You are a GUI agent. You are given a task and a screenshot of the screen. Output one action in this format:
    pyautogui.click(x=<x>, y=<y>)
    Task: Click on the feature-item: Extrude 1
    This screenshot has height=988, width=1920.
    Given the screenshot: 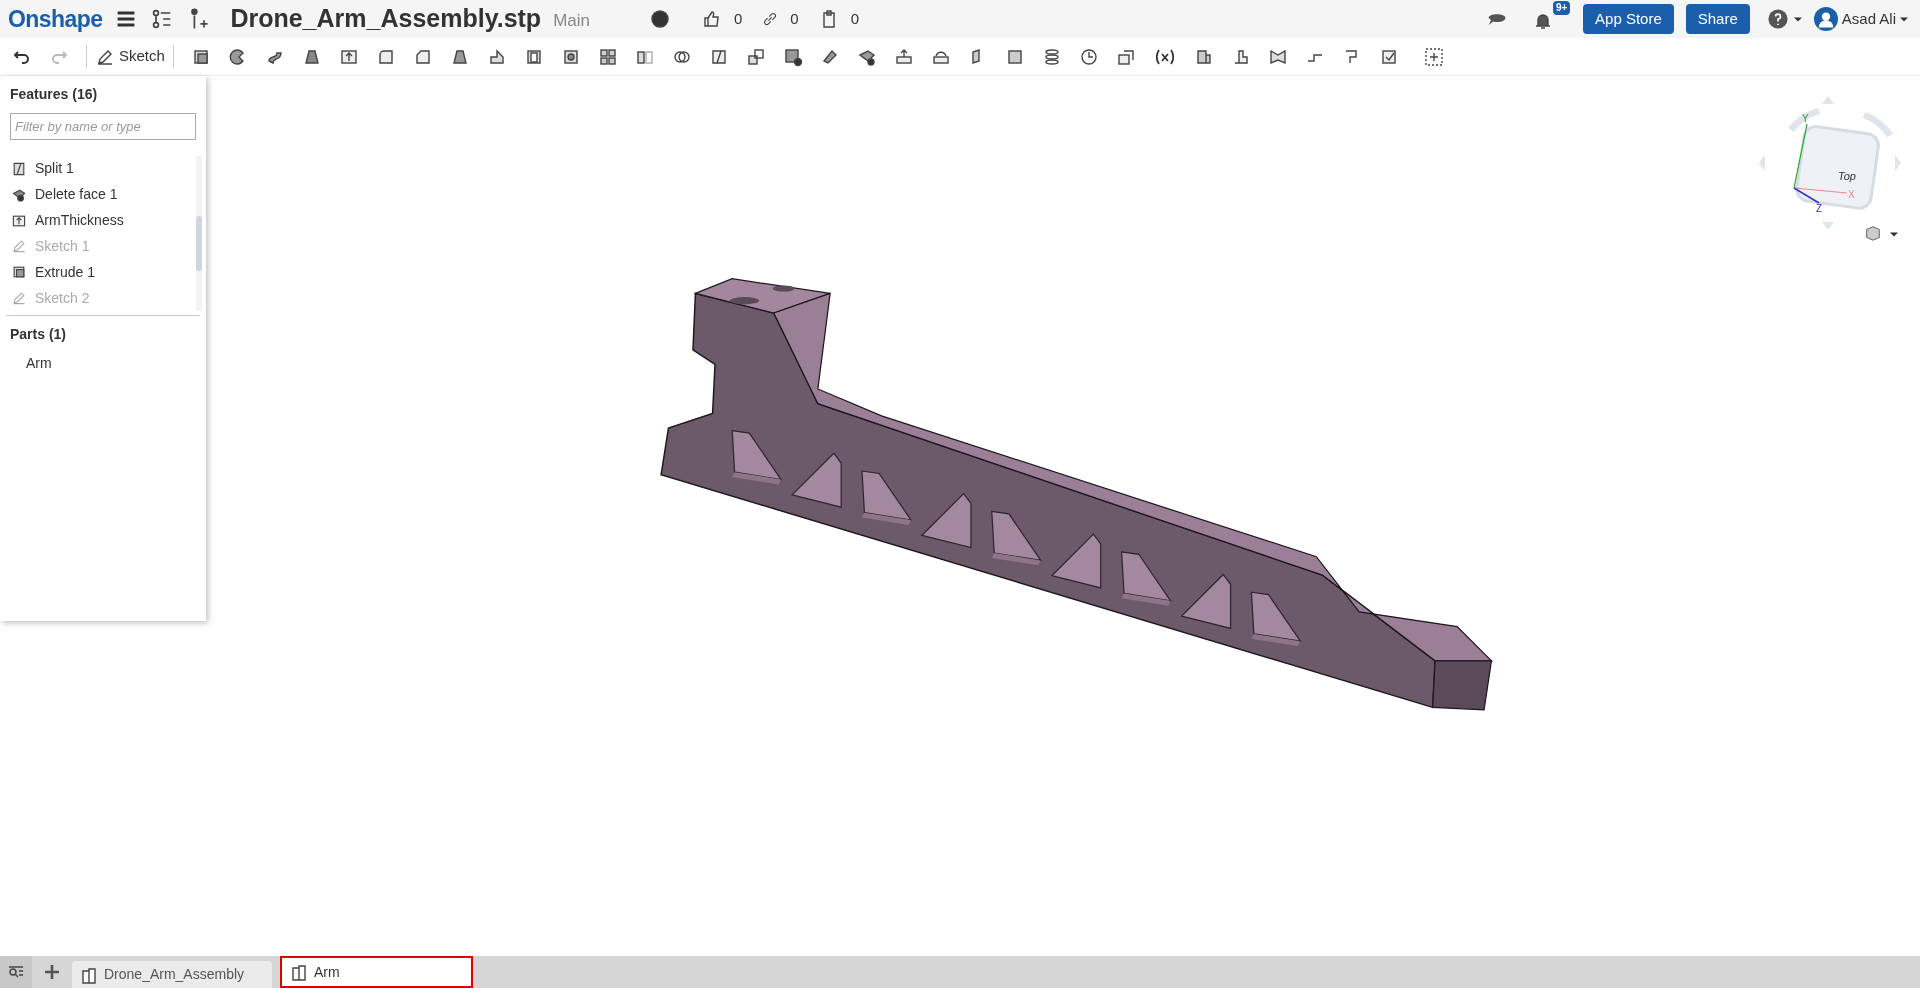 What is the action you would take?
    pyautogui.click(x=98, y=272)
    